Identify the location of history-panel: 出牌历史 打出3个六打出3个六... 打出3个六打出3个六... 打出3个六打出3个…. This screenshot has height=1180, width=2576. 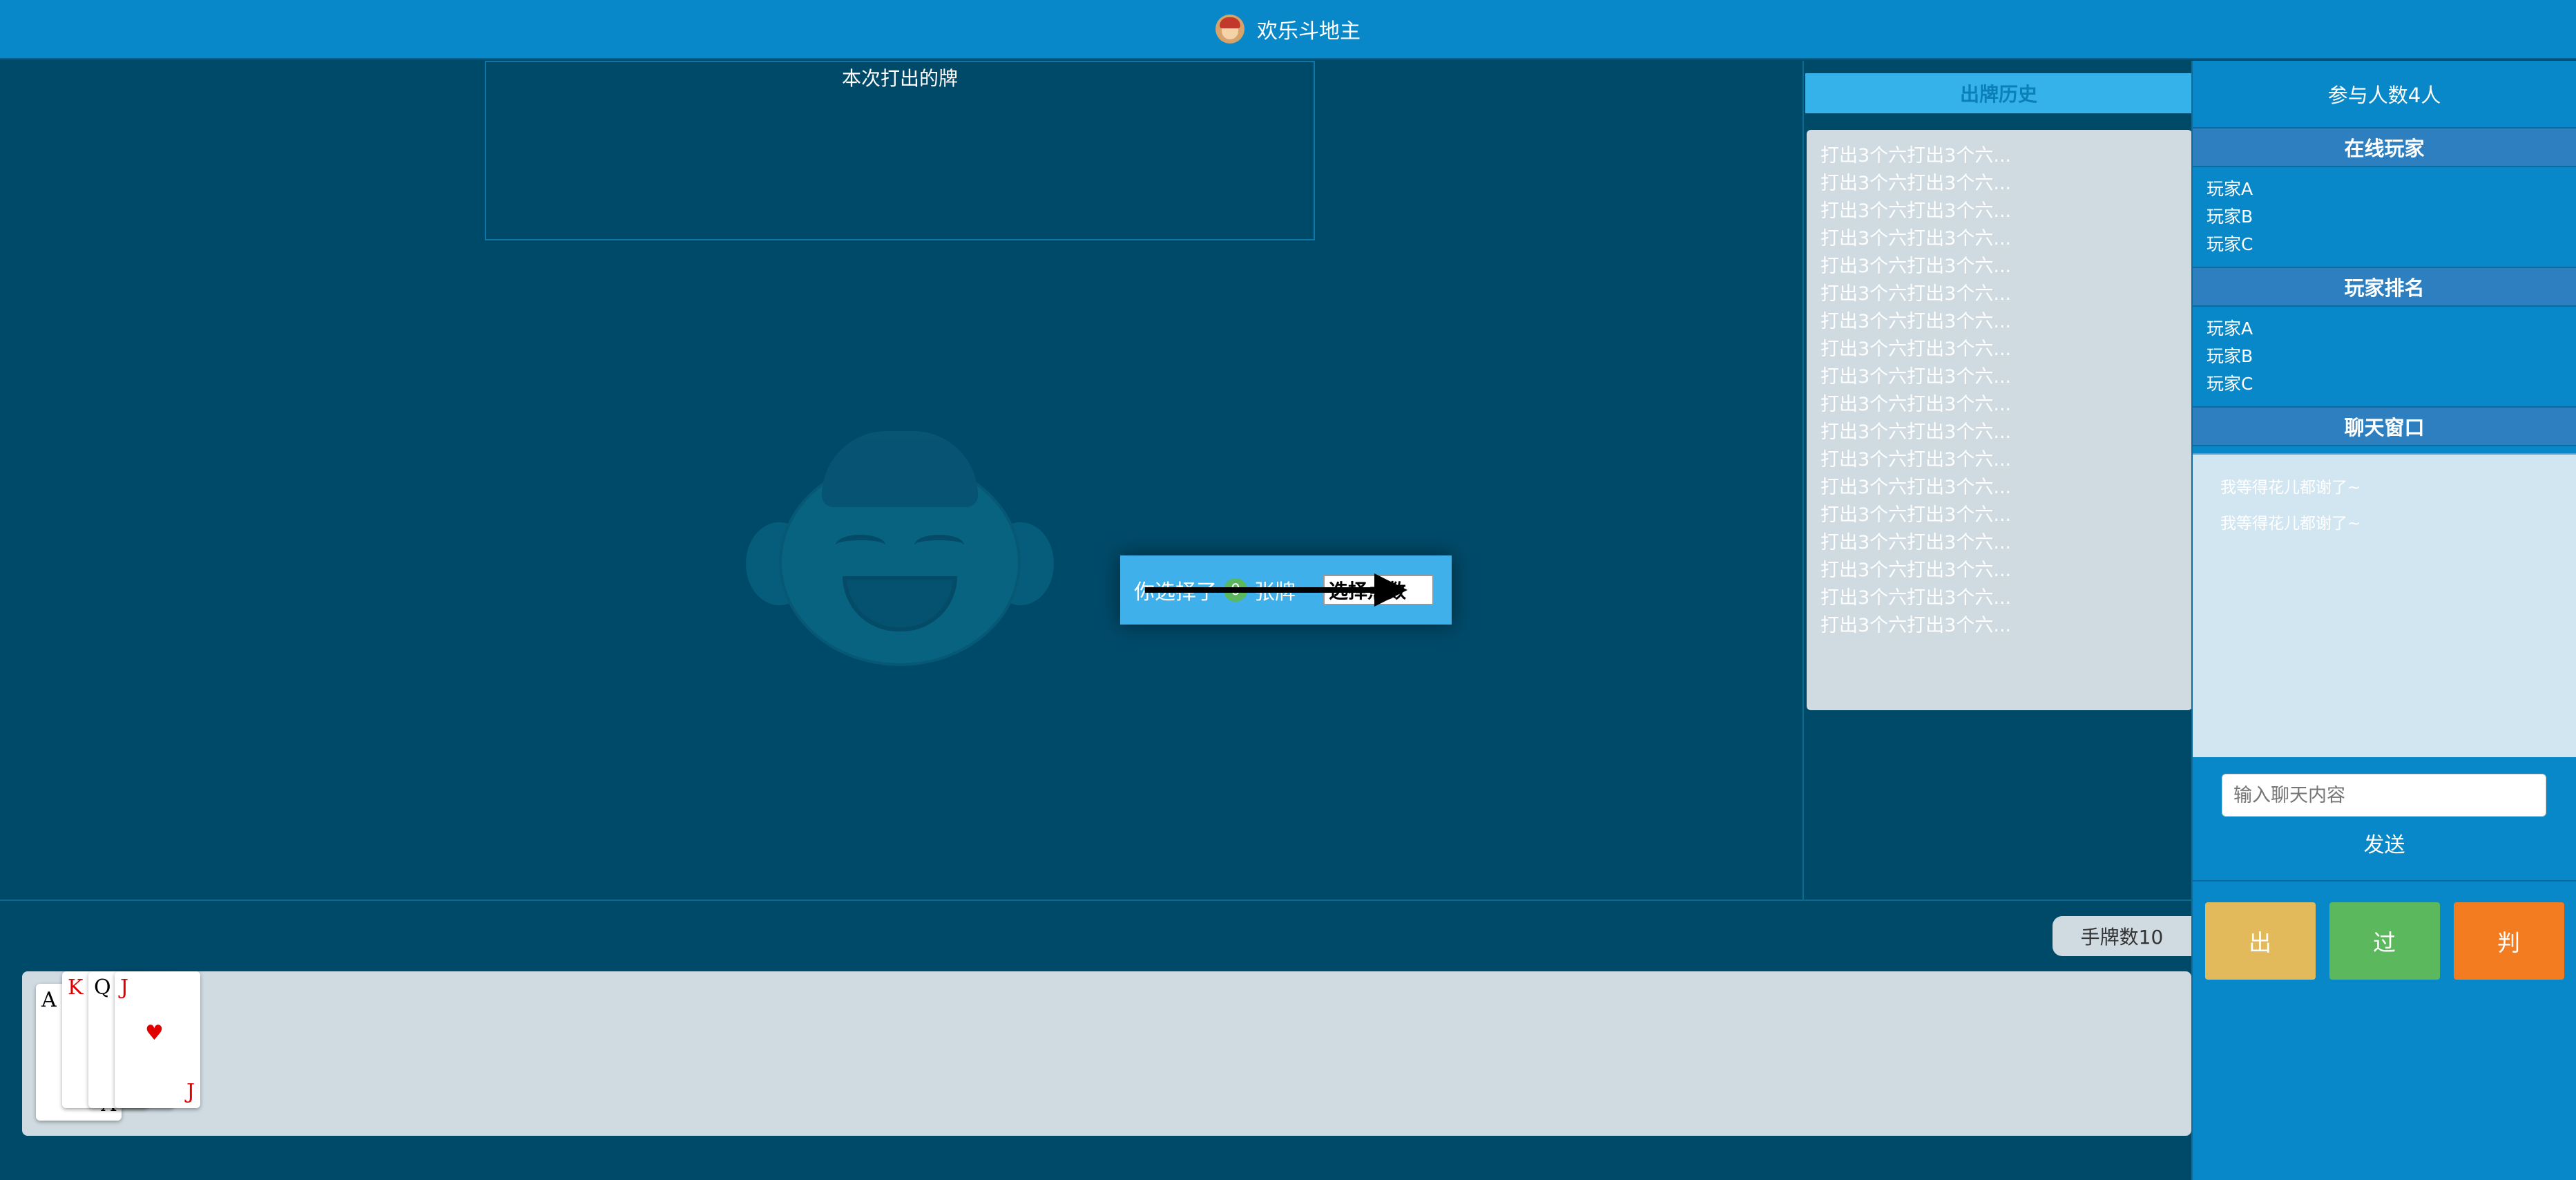
(1997, 480).